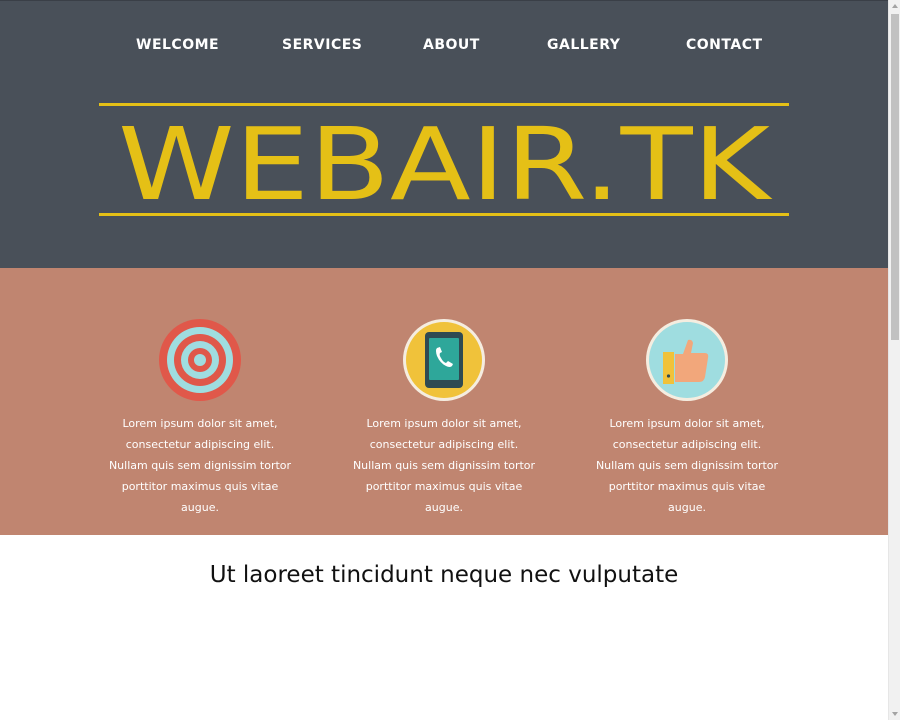 The image size is (900, 720). Describe the element at coordinates (444, 575) in the screenshot. I see `content-heading: Ut laoreet tincidunt neque nec vulputate` at that location.